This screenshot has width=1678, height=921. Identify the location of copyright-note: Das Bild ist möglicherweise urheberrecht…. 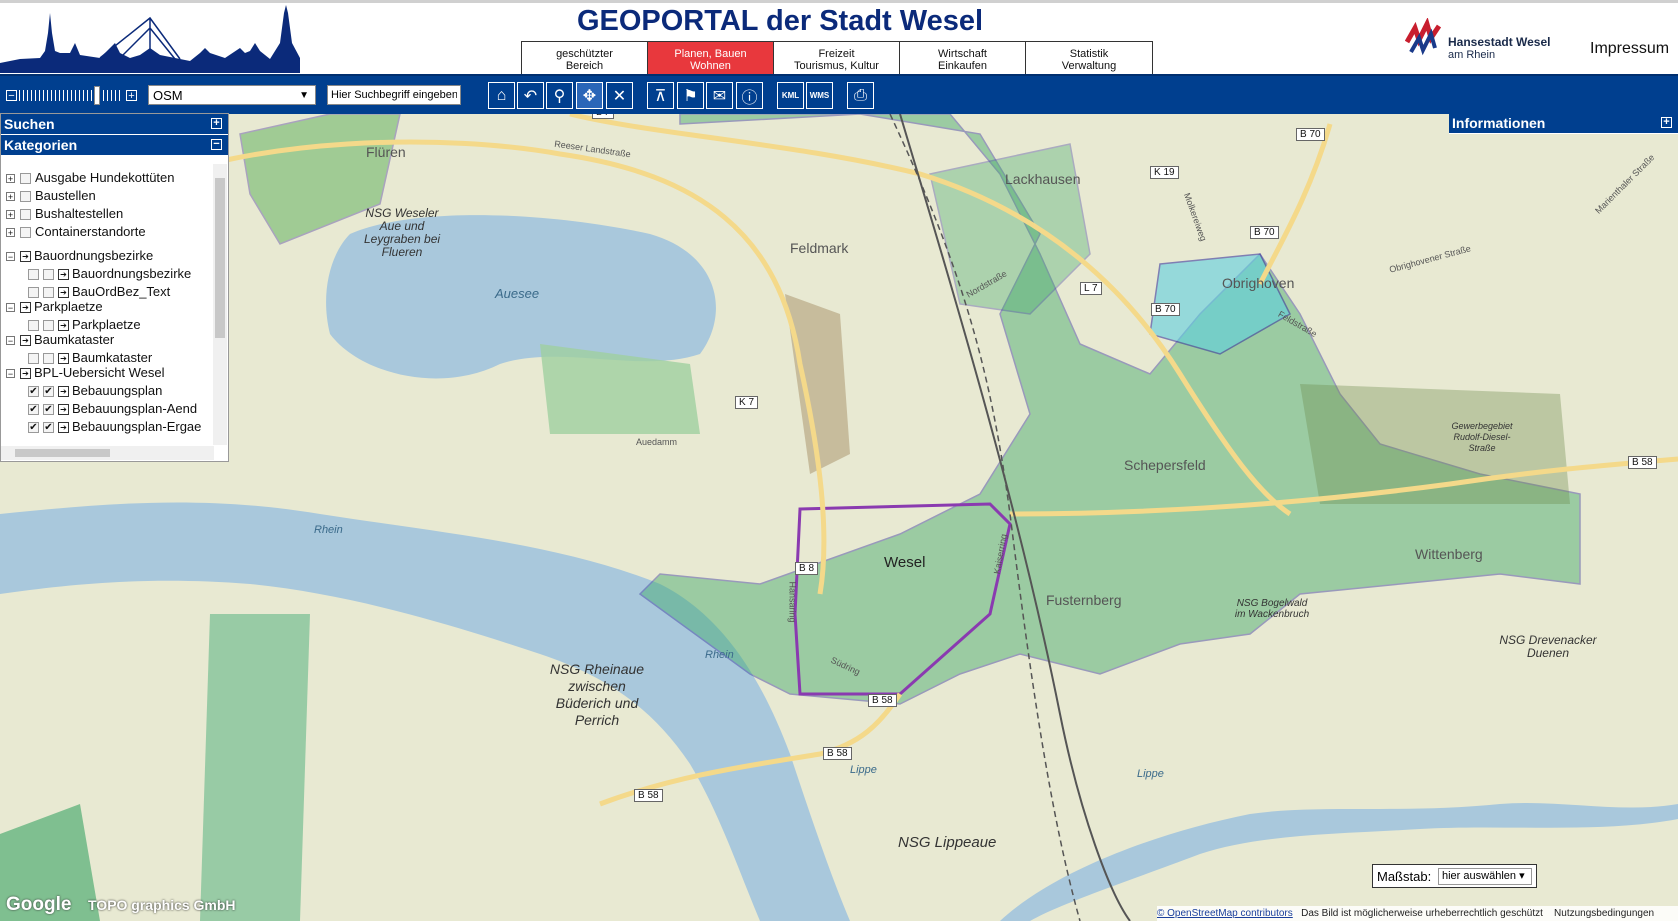
(1422, 913).